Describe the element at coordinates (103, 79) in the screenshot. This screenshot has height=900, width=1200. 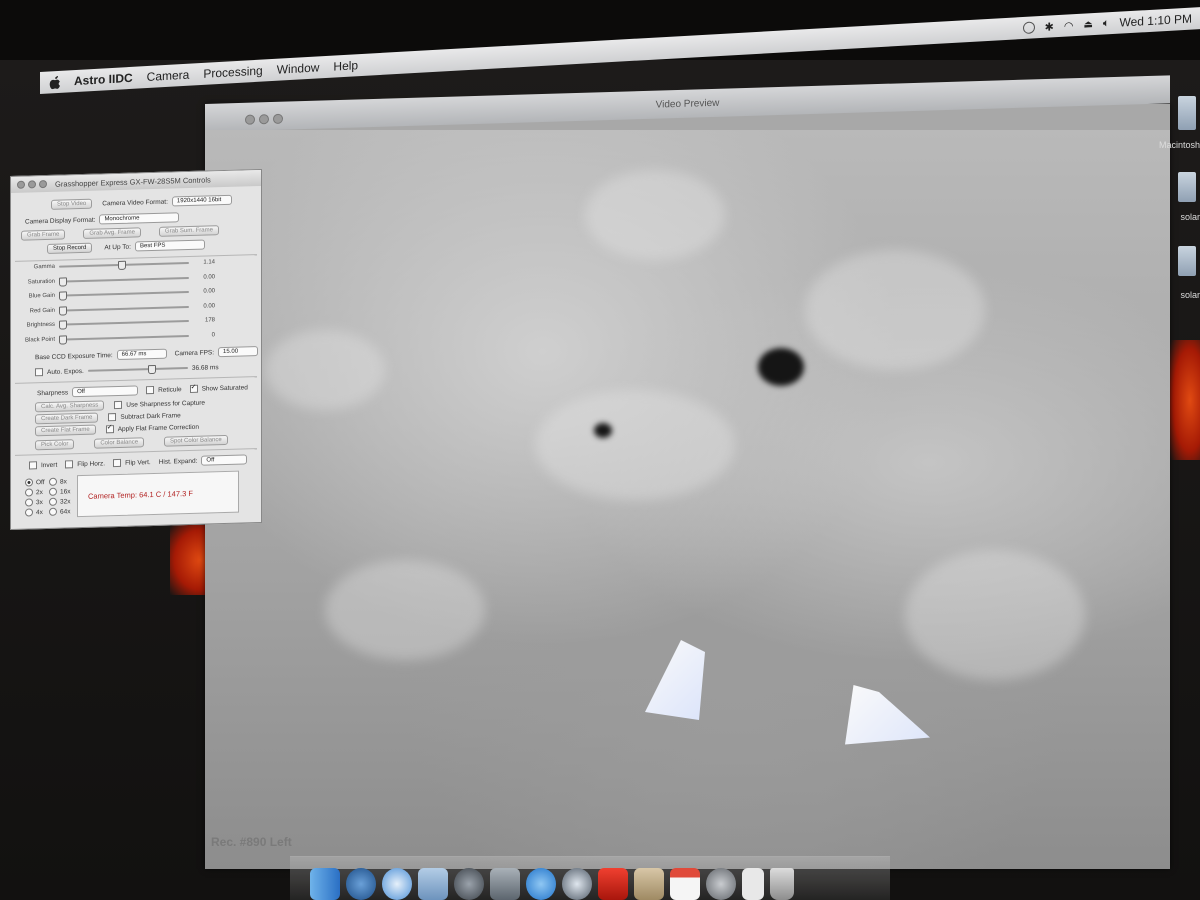
I see `app-menu: Astro IIDC` at that location.